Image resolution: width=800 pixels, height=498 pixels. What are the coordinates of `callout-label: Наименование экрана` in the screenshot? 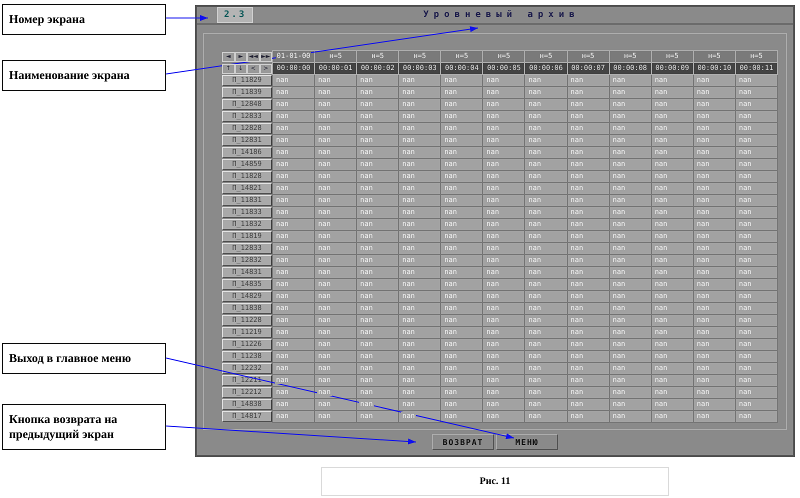 It's located at (84, 75).